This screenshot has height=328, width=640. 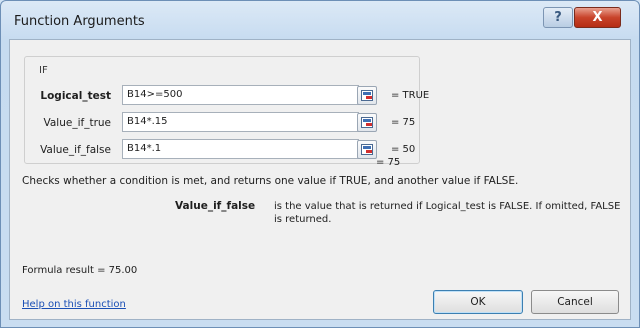 I want to click on close-button: X, so click(x=597, y=17).